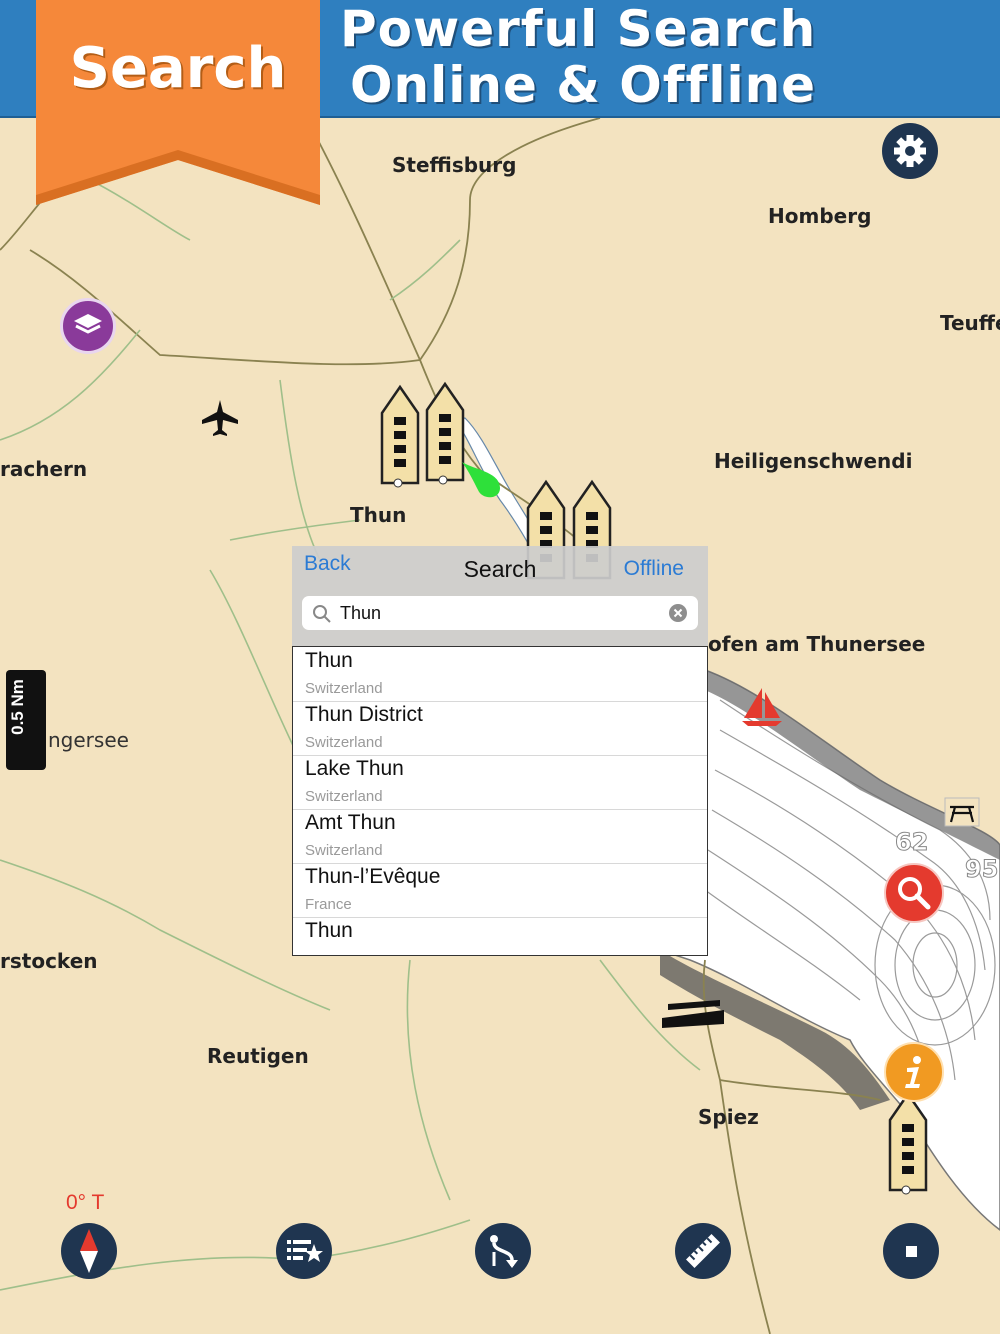 The height and width of the screenshot is (1334, 1000). I want to click on scale-label: 0.5 Nm, so click(17, 707).